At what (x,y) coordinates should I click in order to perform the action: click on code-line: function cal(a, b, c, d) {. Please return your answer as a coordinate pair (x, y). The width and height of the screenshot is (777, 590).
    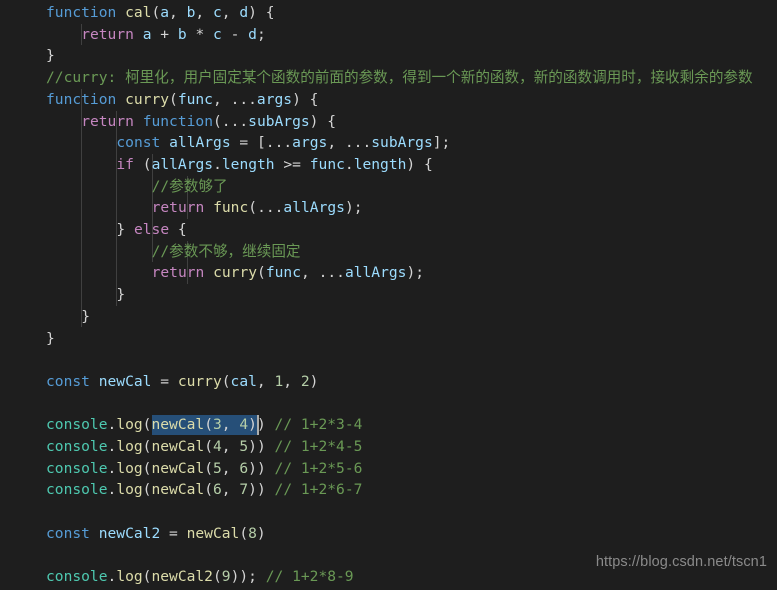
    Looking at the image, I should click on (388, 13).